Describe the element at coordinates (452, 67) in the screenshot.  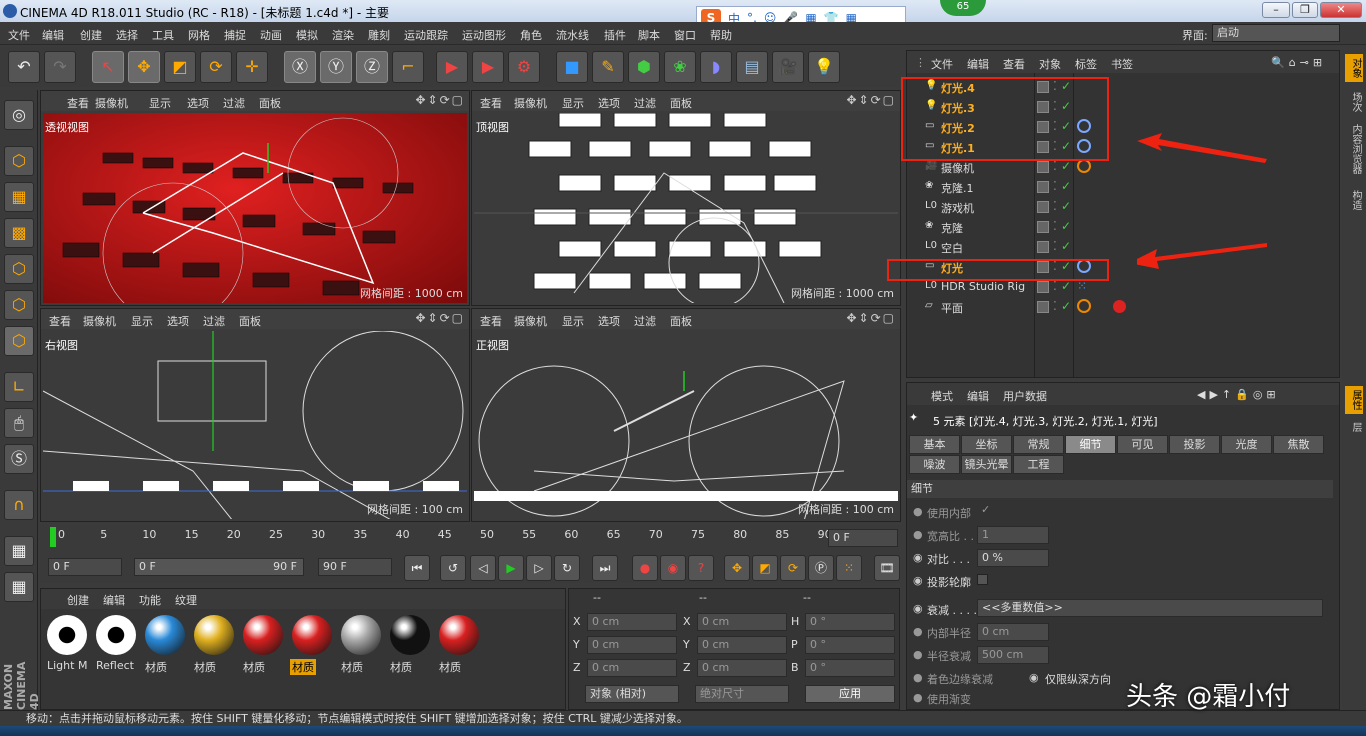
I see `render-view-icon: ▶` at that location.